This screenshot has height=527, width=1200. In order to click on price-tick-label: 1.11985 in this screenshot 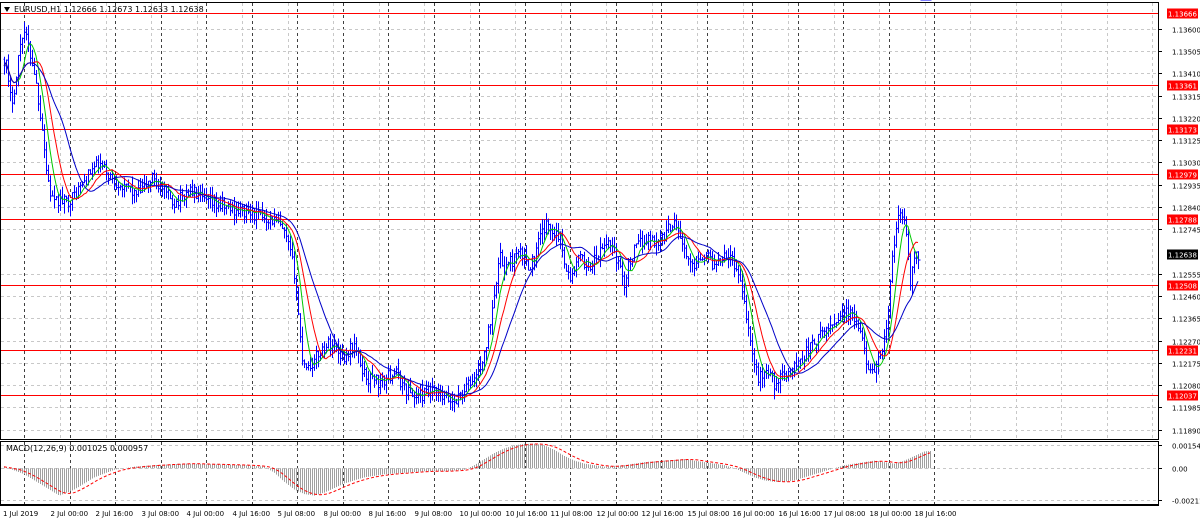, I will do `click(1186, 409)`.